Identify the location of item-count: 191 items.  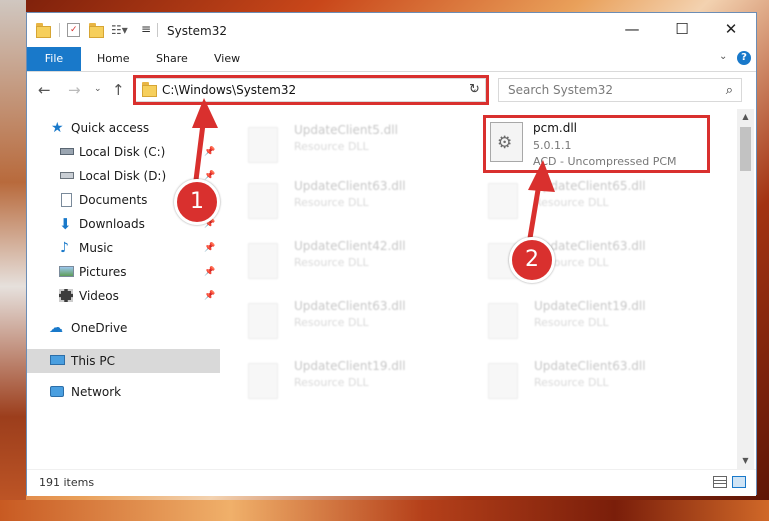
(67, 482).